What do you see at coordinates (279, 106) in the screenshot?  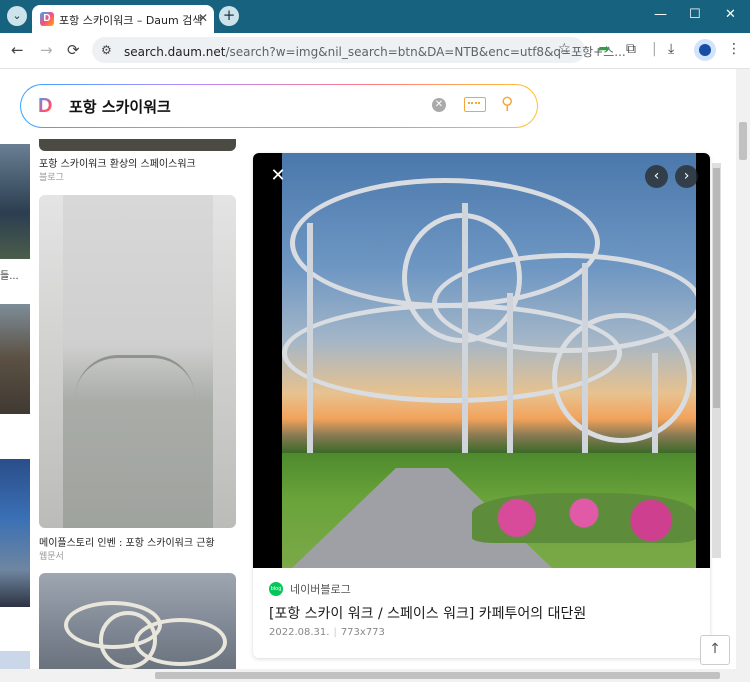 I see `search-box: D 포항 스카이워크 ✕ ⚲` at bounding box center [279, 106].